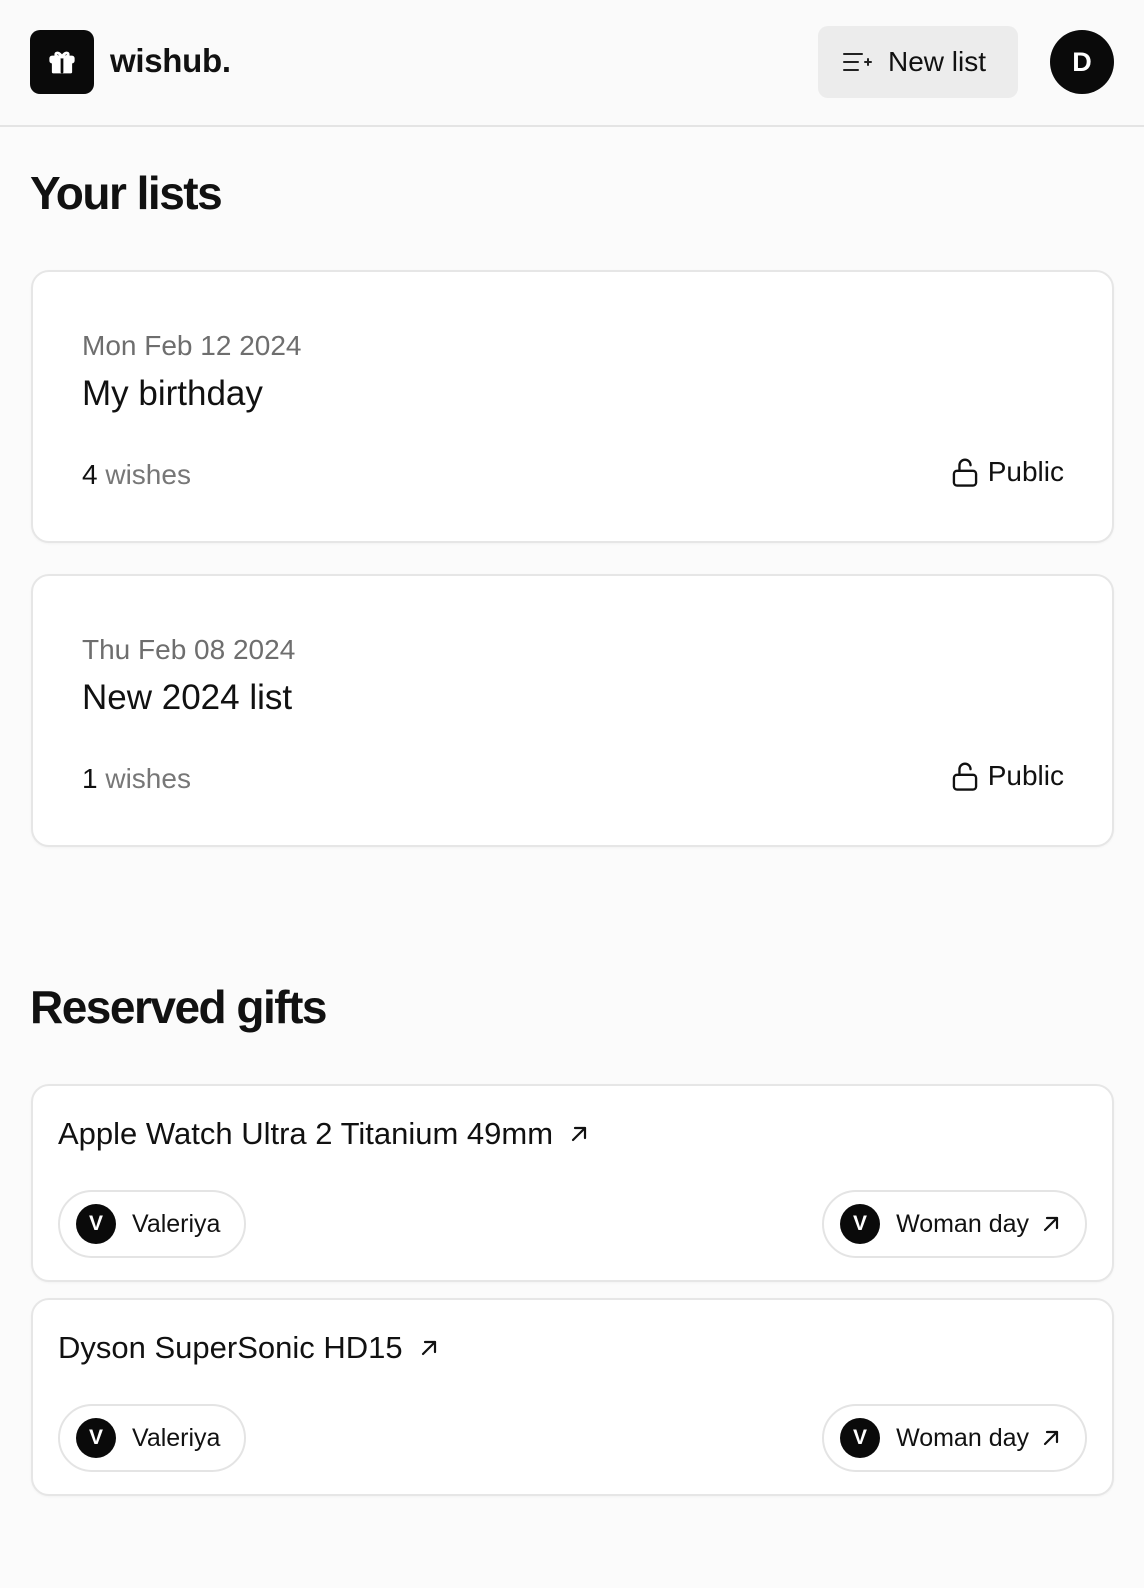 The image size is (1144, 1588). Describe the element at coordinates (189, 649) in the screenshot. I see `list-date: Thu Feb 08 2024` at that location.